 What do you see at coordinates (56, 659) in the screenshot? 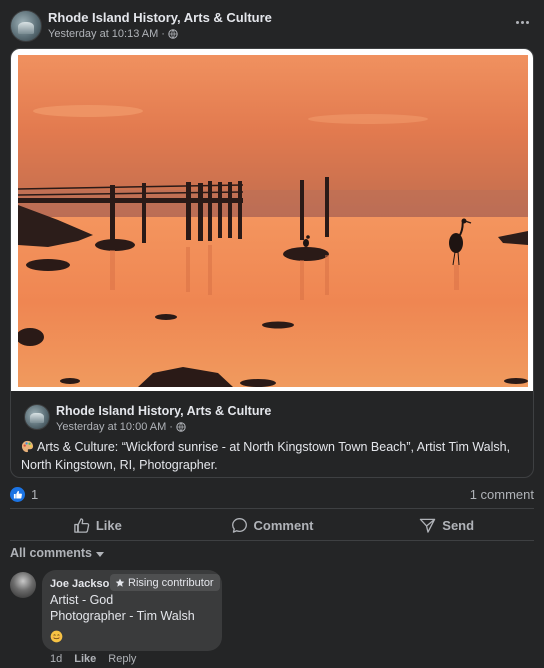
I see `comment-time: 1d` at bounding box center [56, 659].